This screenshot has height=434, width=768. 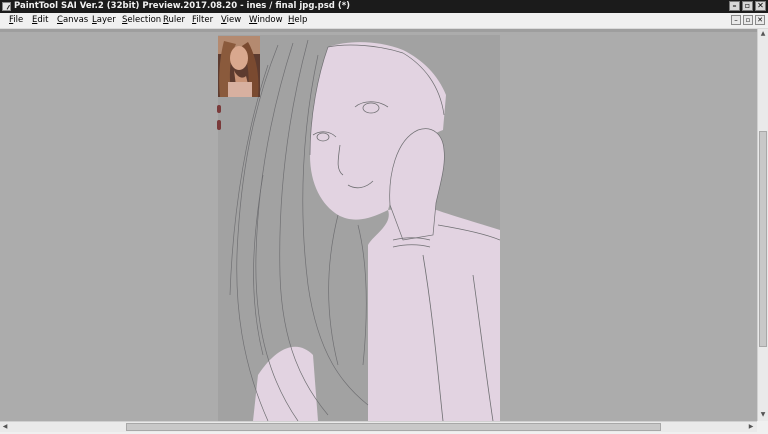 What do you see at coordinates (393, 427) in the screenshot?
I see `horizontal-scroll-thumb` at bounding box center [393, 427].